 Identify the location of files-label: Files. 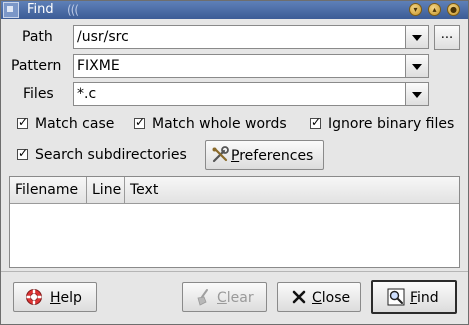
(38, 94).